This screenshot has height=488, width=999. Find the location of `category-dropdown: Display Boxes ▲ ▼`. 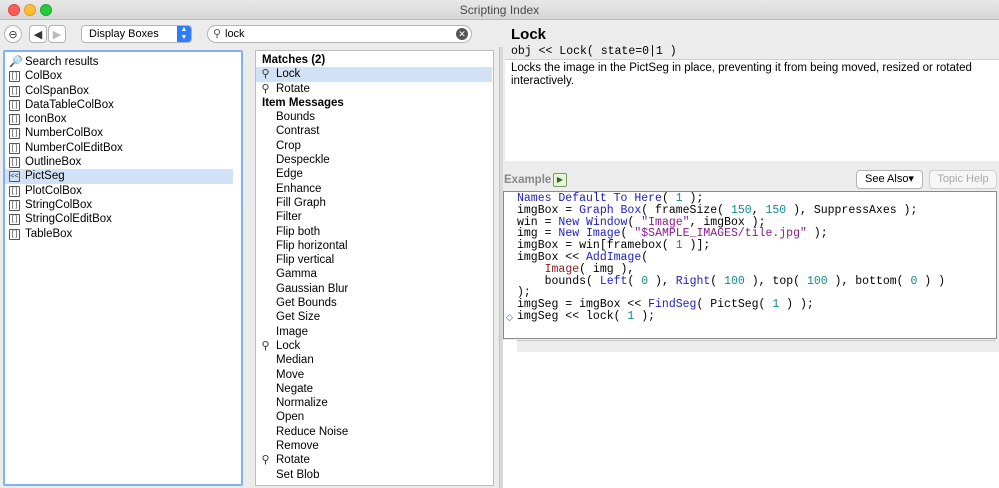

category-dropdown: Display Boxes ▲ ▼ is located at coordinates (136, 34).